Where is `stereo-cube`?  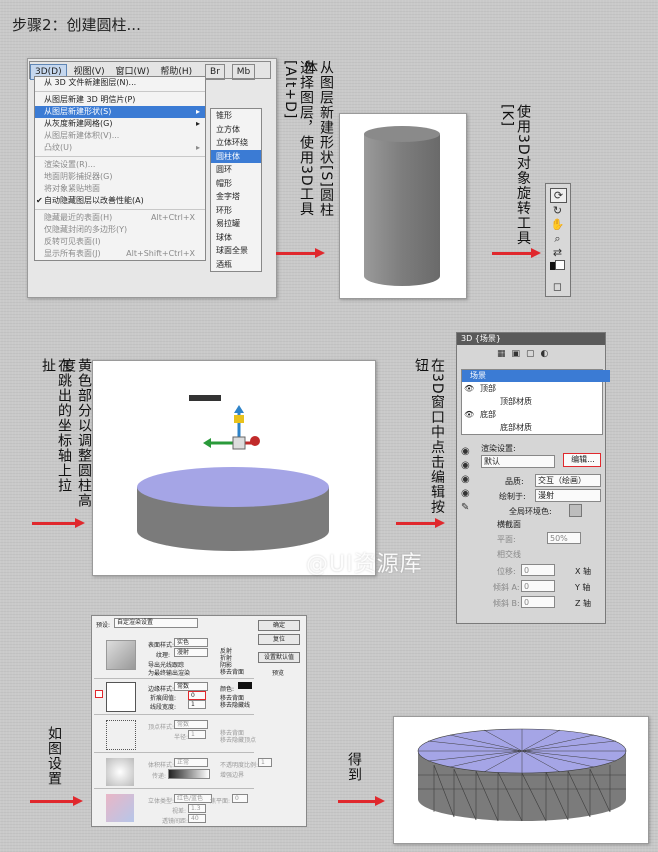
stereo-cube is located at coordinates (120, 808).